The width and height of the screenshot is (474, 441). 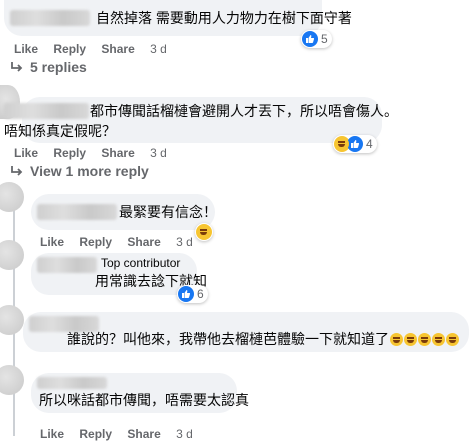 I want to click on reaction-count: 5, so click(x=324, y=39).